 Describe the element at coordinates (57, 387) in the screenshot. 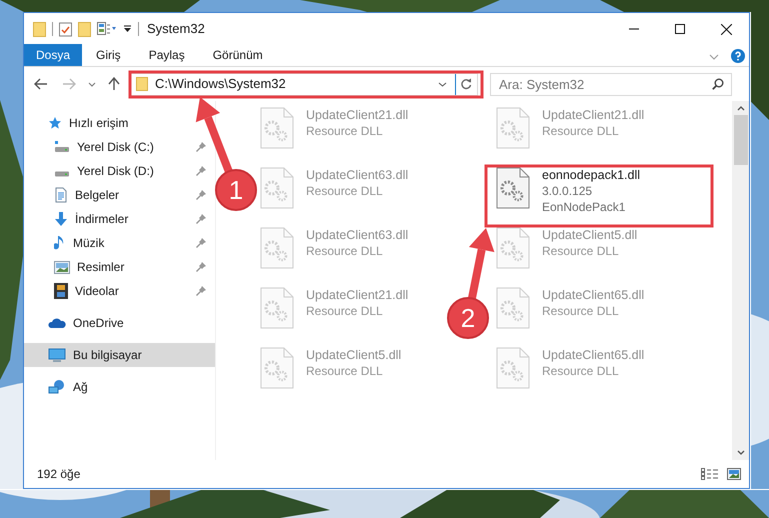

I see `network-icon` at that location.